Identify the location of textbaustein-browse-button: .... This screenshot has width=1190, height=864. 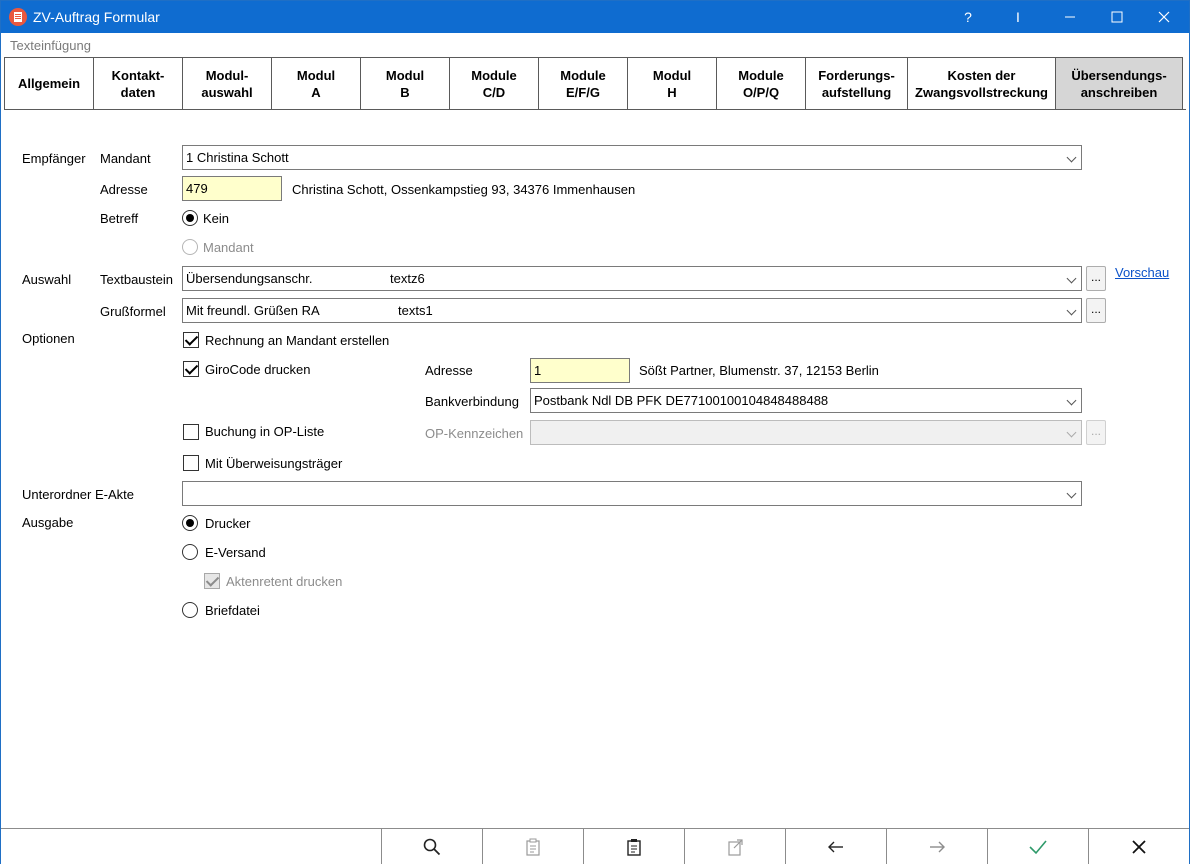
(1096, 278).